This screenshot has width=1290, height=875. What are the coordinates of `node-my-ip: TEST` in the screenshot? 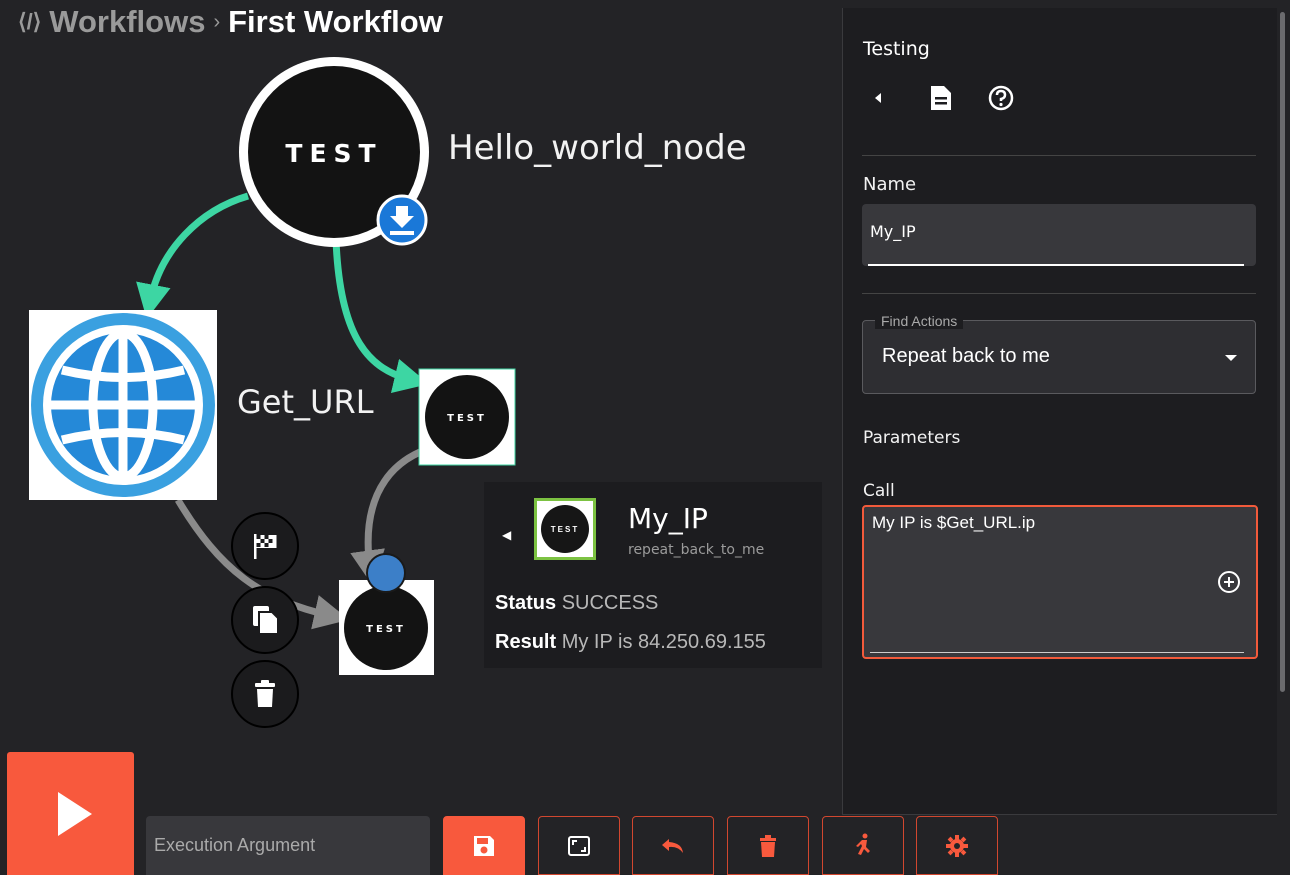 It's located at (386, 614).